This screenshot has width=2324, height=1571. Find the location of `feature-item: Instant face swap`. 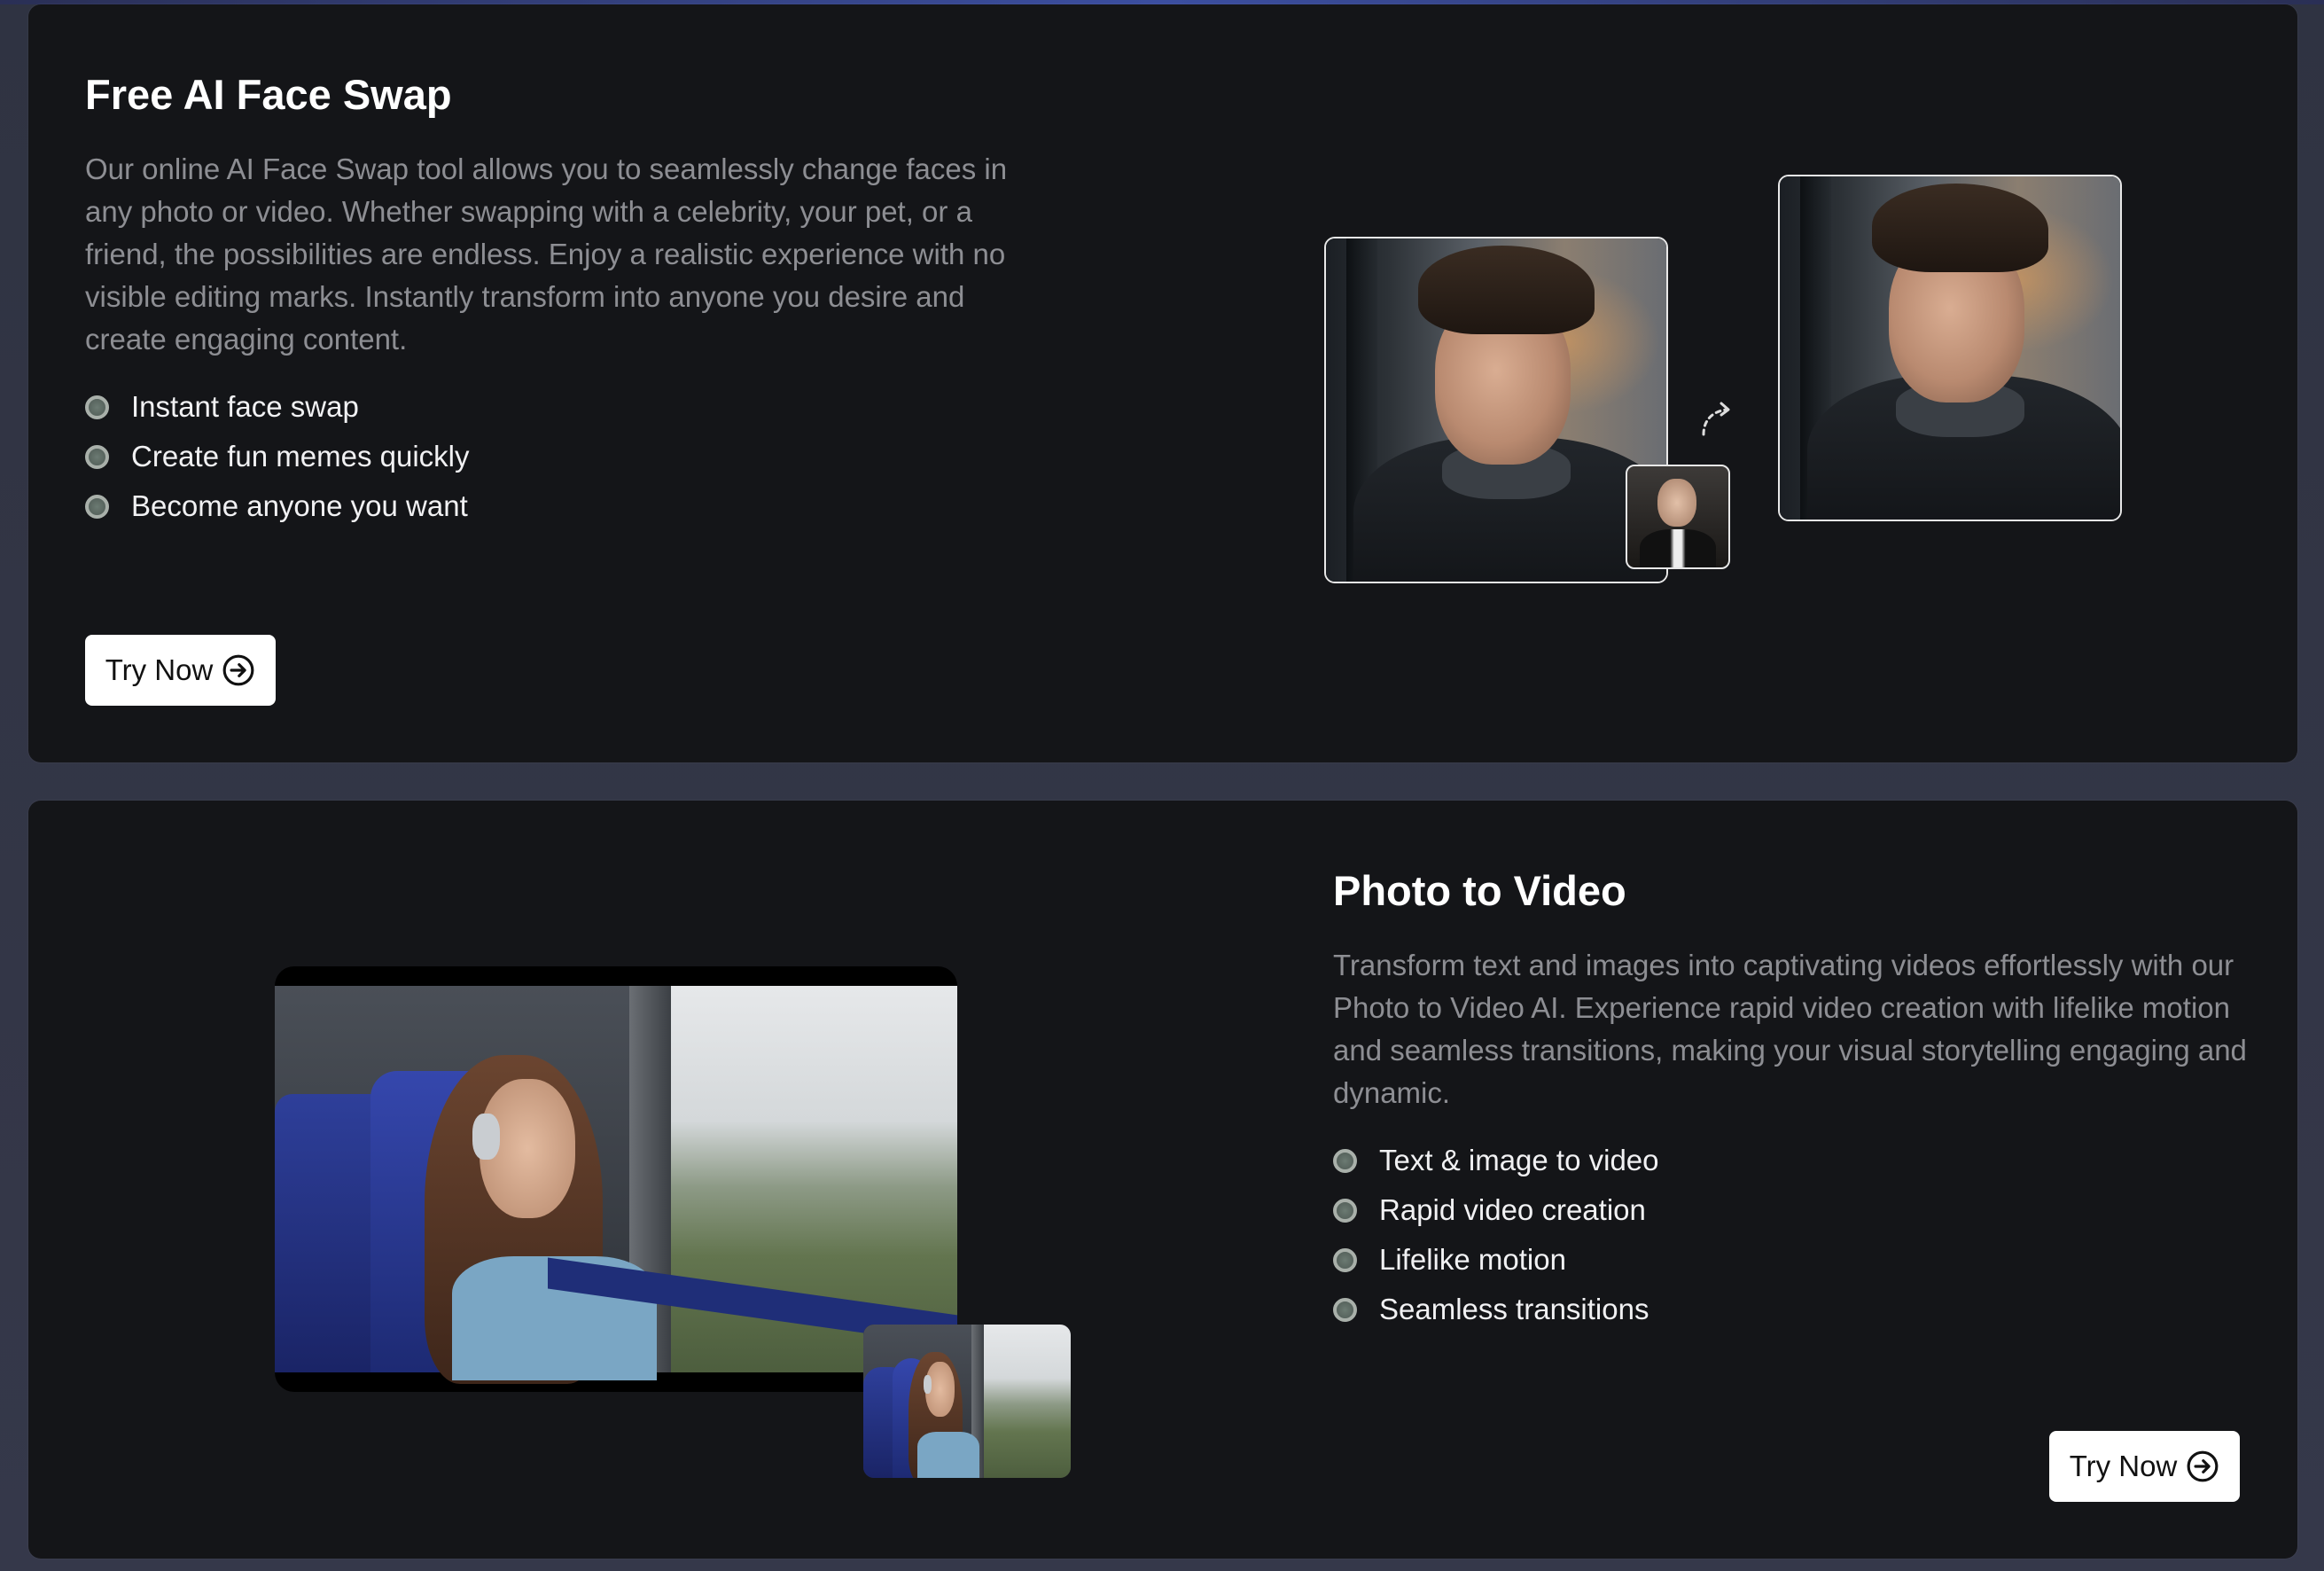

feature-item: Instant face swap is located at coordinates (559, 407).